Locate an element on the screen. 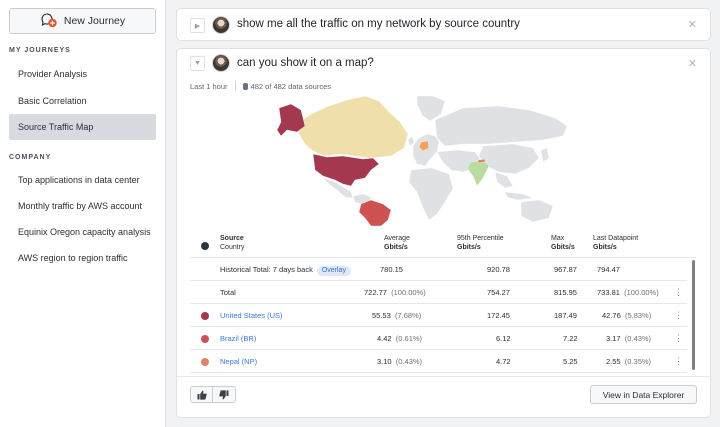 The width and height of the screenshot is (720, 427). historical-last: 794.47 is located at coordinates (608, 269).